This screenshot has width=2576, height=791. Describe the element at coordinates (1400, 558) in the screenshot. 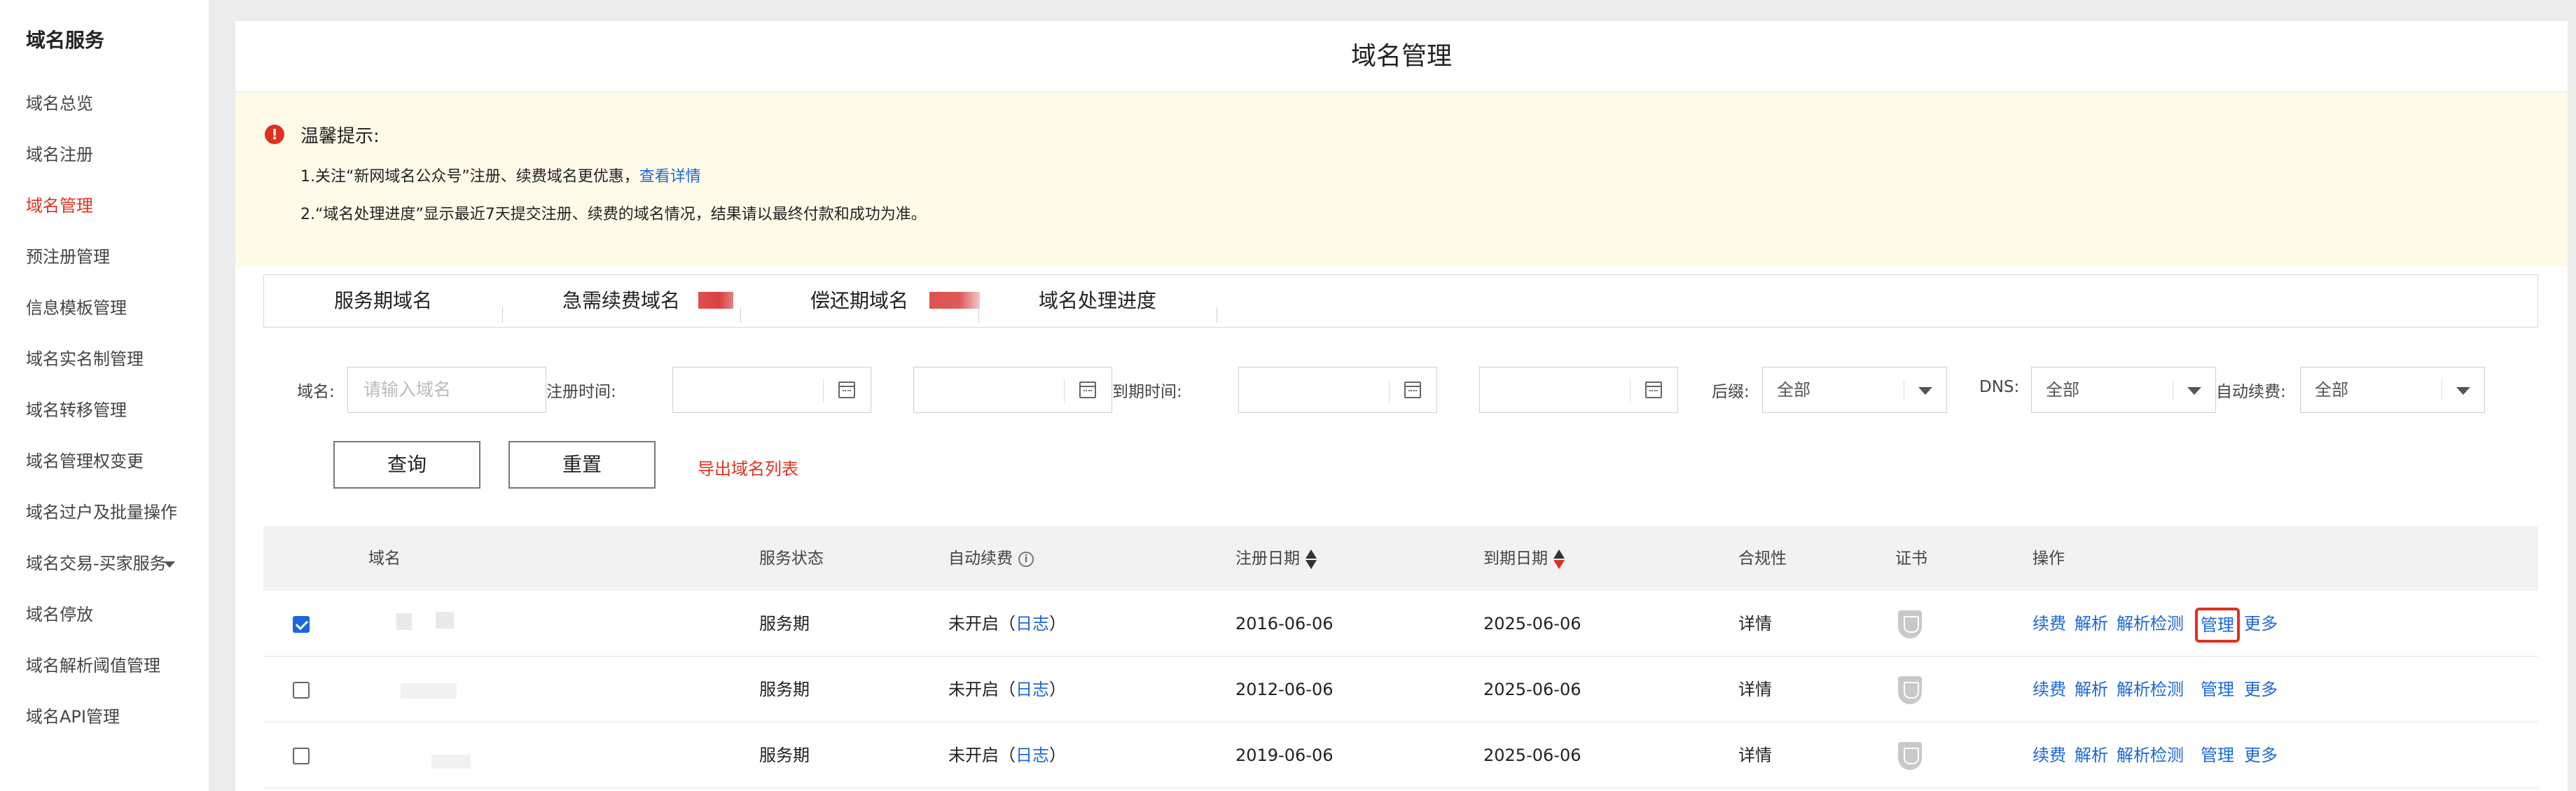

I see `table-header: 域名 服务状态 自动续费 i 注册日期 到期日期 合规性 证书 操作` at that location.